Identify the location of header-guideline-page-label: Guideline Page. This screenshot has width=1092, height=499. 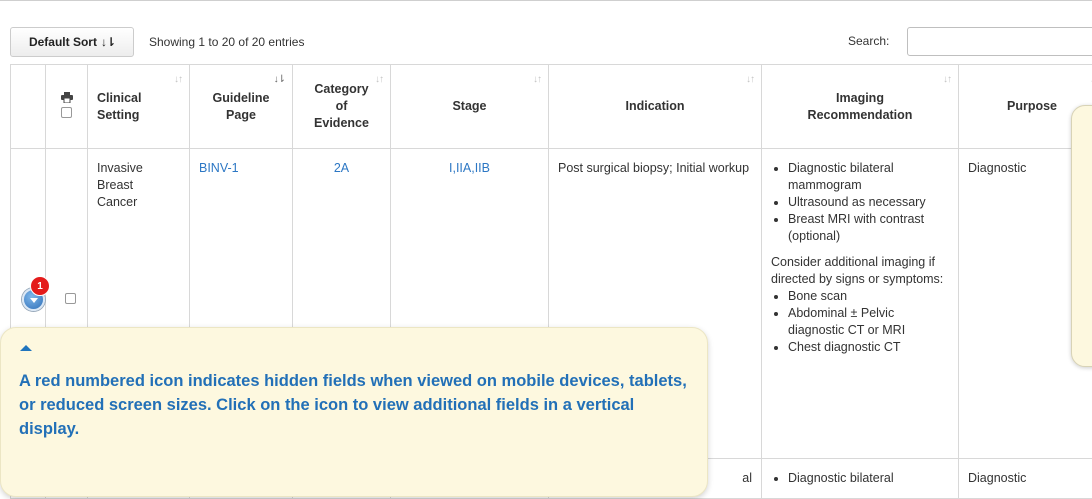
(241, 107).